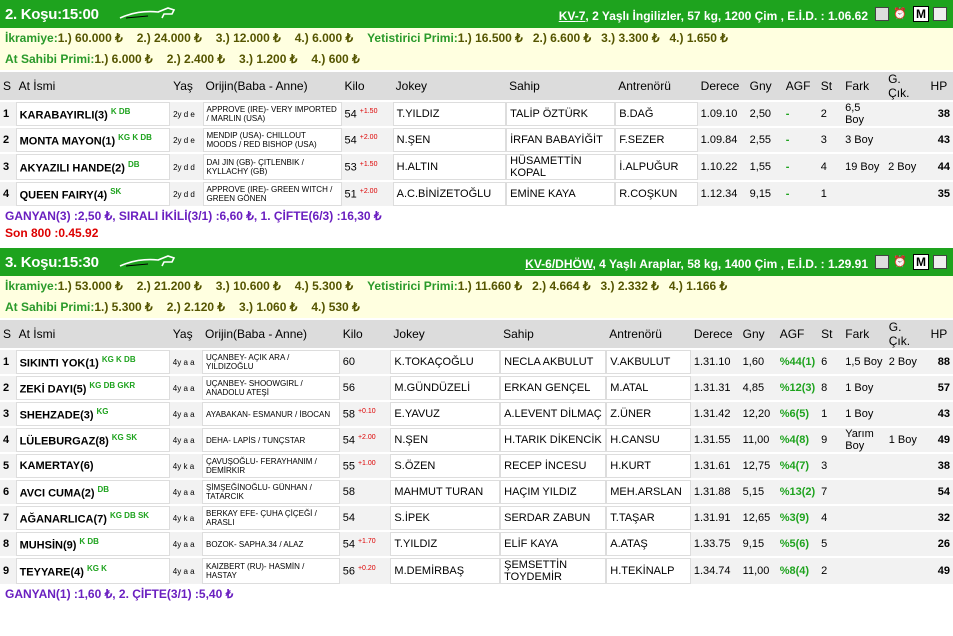  Describe the element at coordinates (656, 194) in the screenshot. I see `trainer-cell: R.COŞKUN` at that location.